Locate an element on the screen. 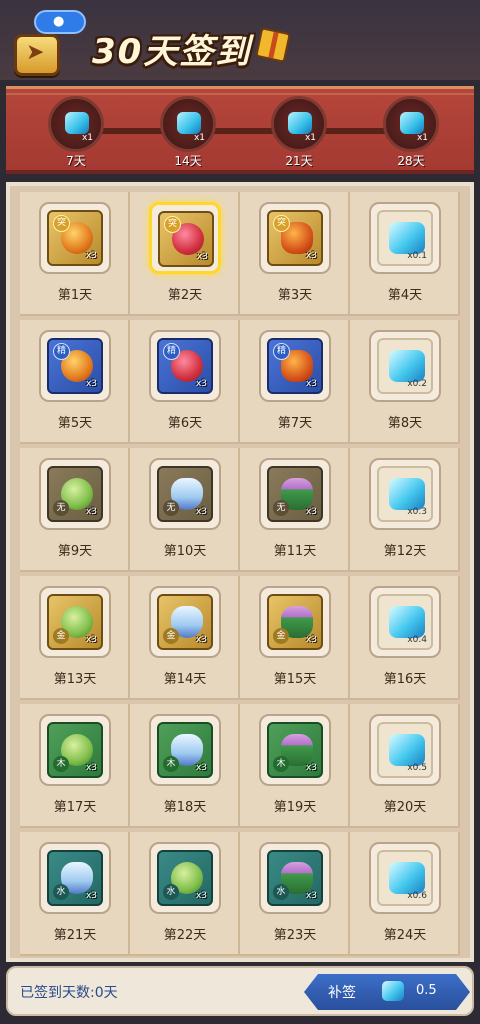 Image resolution: width=480 pixels, height=1024 pixels. day-cell: 金 x3 第15天 is located at coordinates (295, 638).